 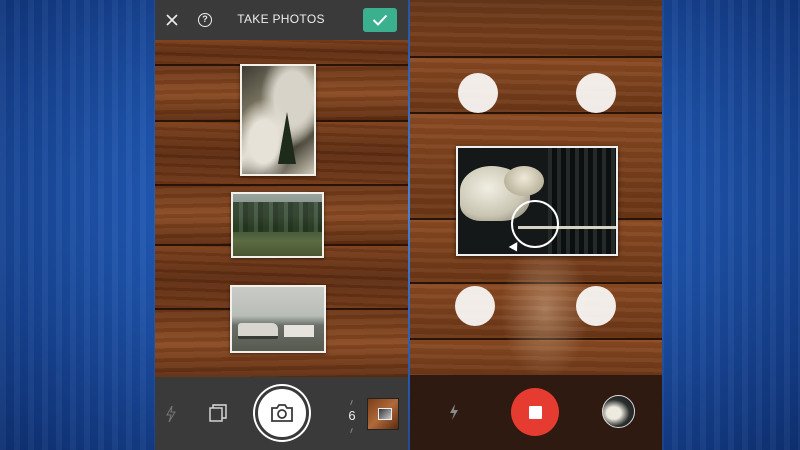 I want to click on checkmark-icon, so click(x=380, y=20).